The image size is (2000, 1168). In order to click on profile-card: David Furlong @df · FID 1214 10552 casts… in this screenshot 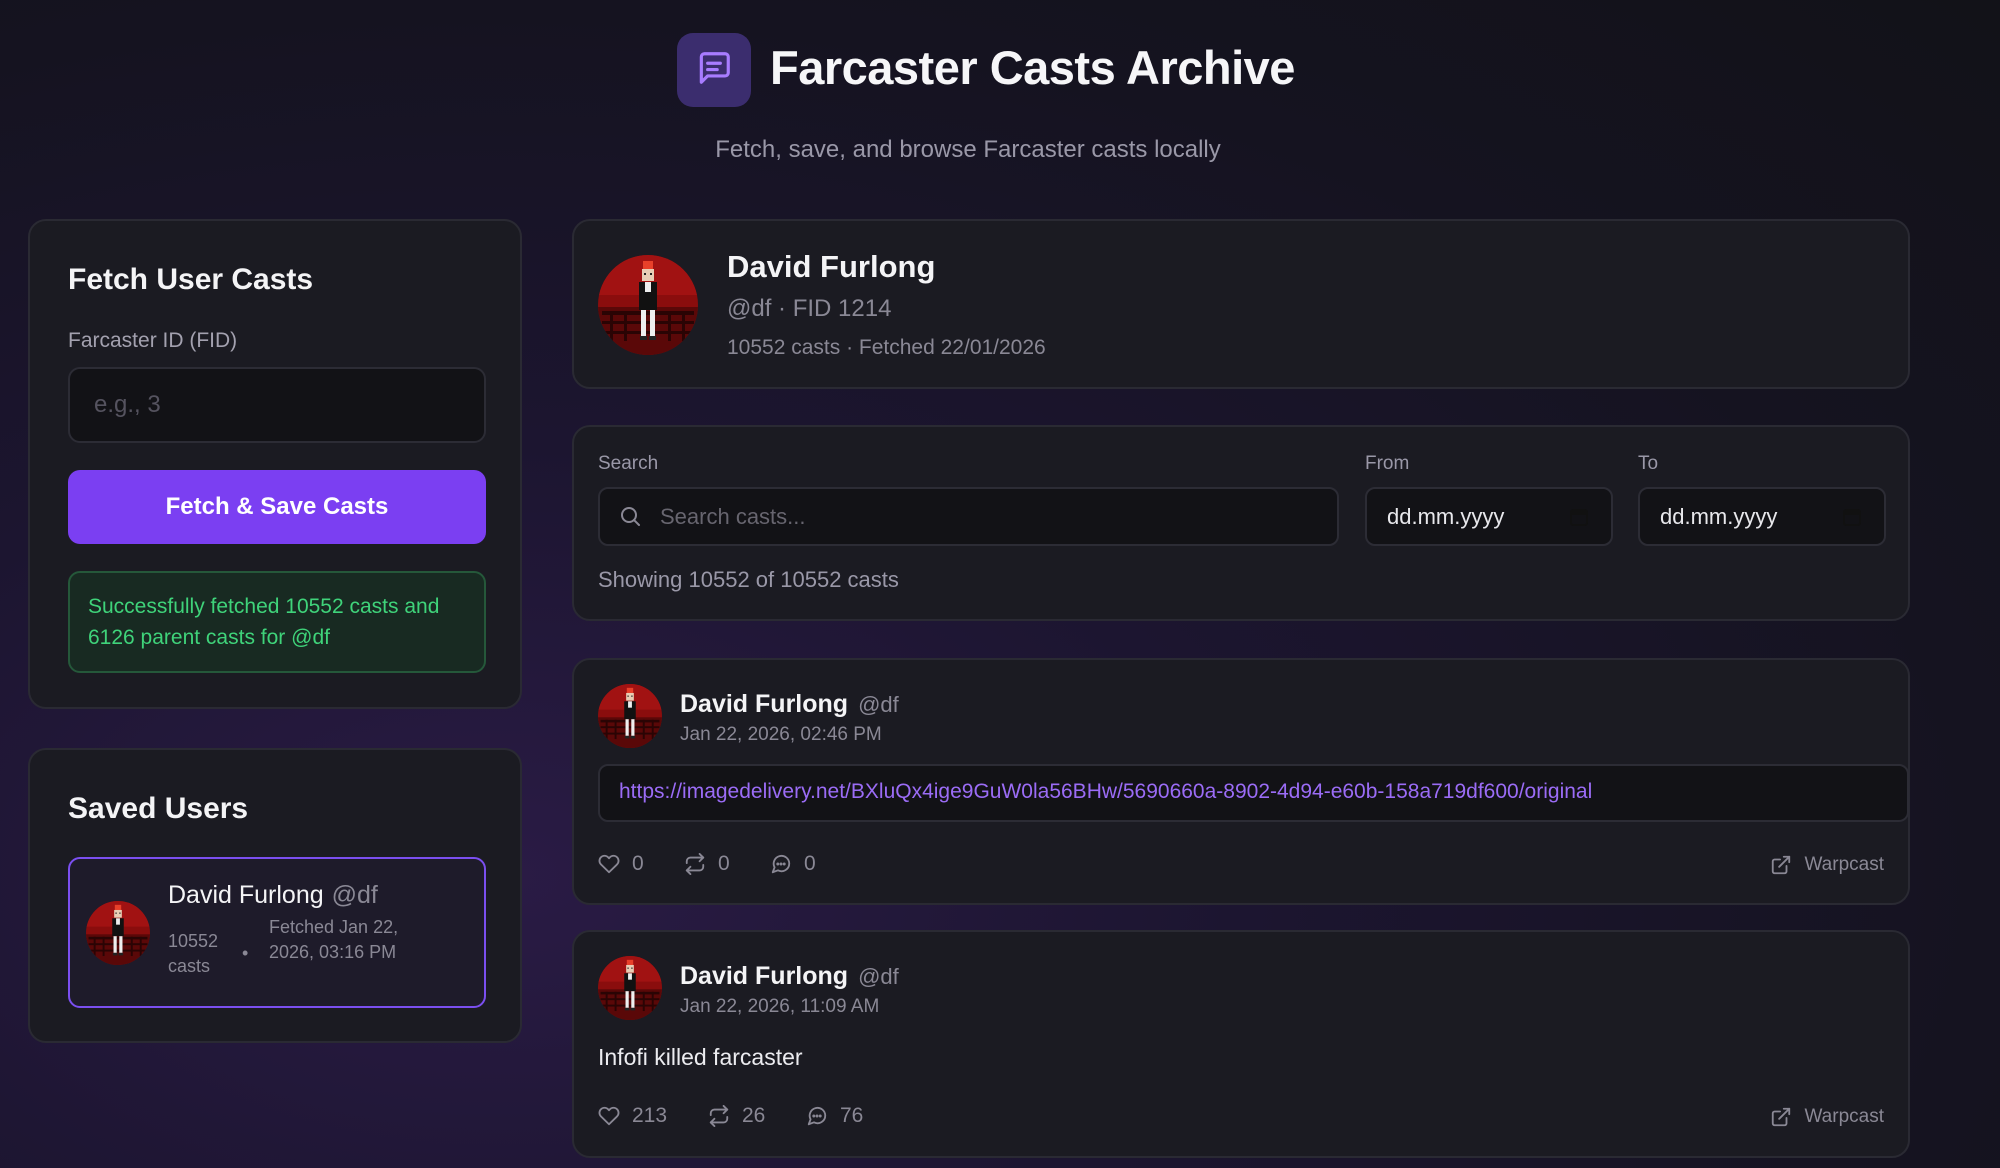, I will do `click(1241, 304)`.